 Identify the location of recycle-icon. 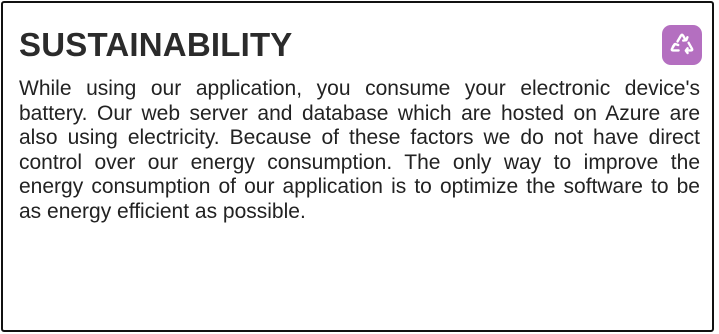
(682, 44).